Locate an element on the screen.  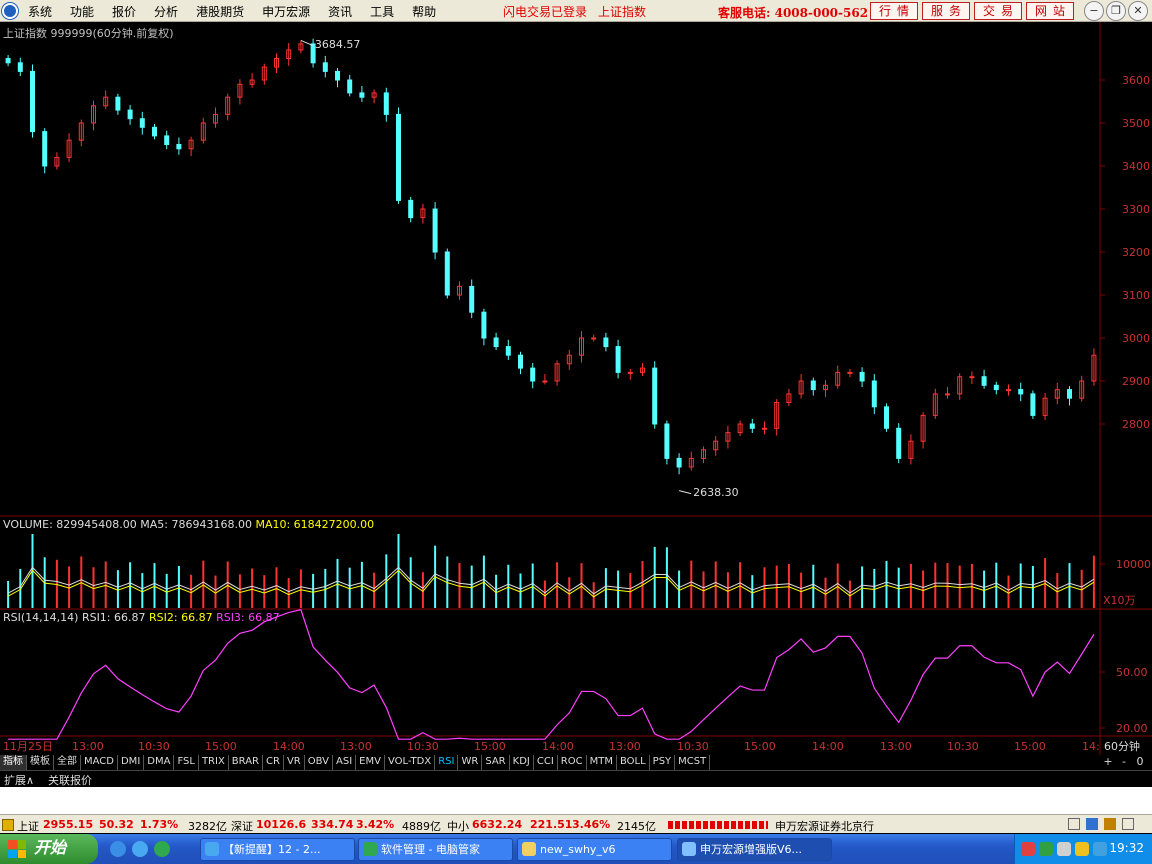
time-label: 11月25日 is located at coordinates (28, 746).